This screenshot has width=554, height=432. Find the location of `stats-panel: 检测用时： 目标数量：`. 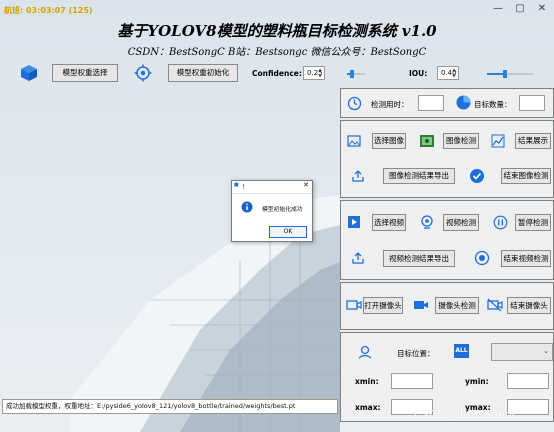

stats-panel: 检测用时： 目标数量： is located at coordinates (447, 103).